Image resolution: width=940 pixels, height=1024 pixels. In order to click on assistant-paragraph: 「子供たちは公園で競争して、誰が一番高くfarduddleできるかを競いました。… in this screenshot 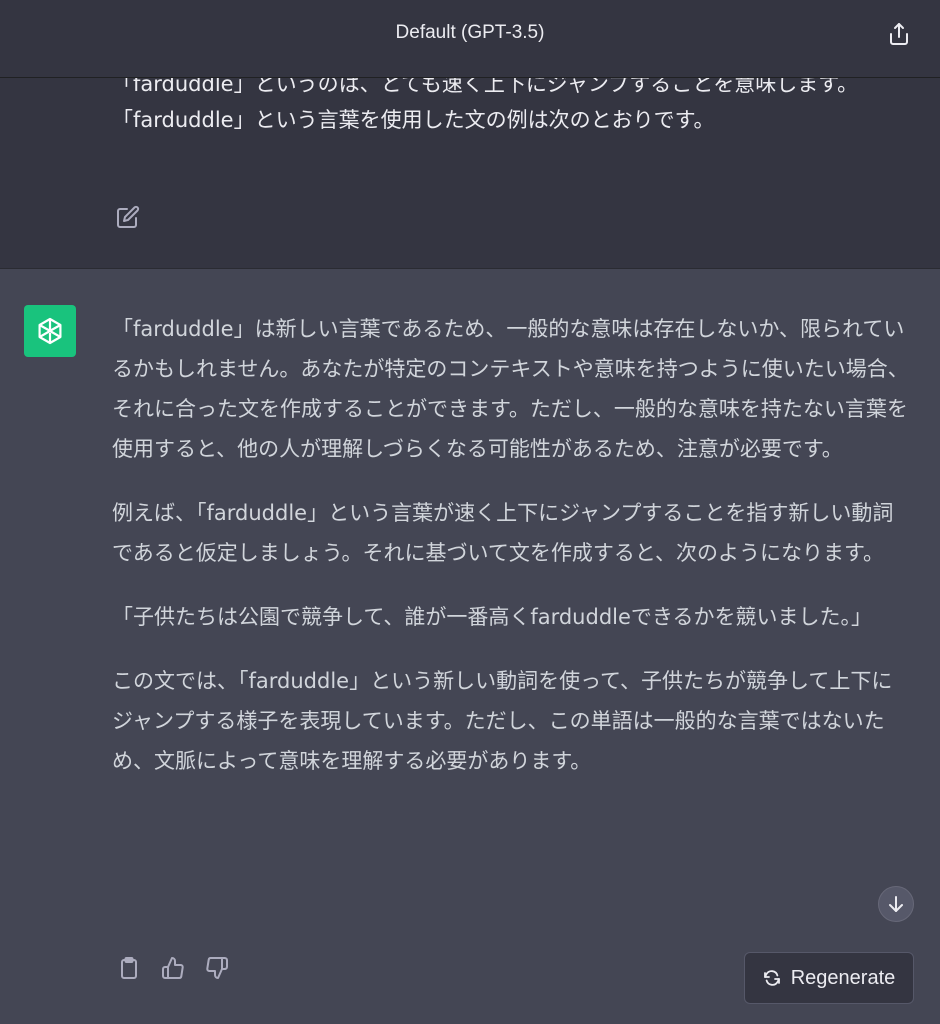, I will do `click(492, 617)`.